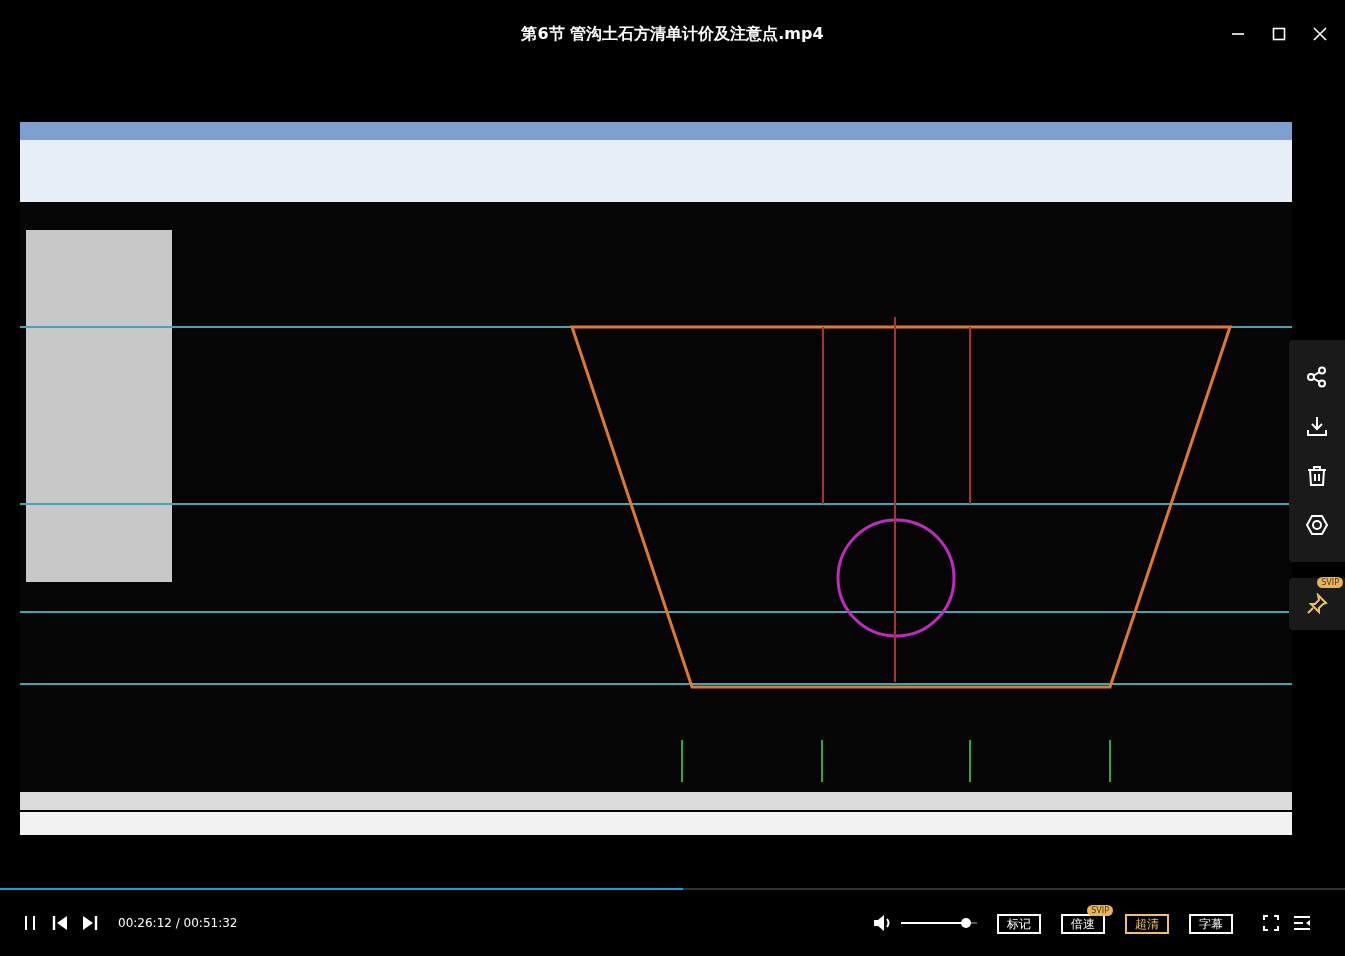  I want to click on hexagon-icon, so click(1317, 525).